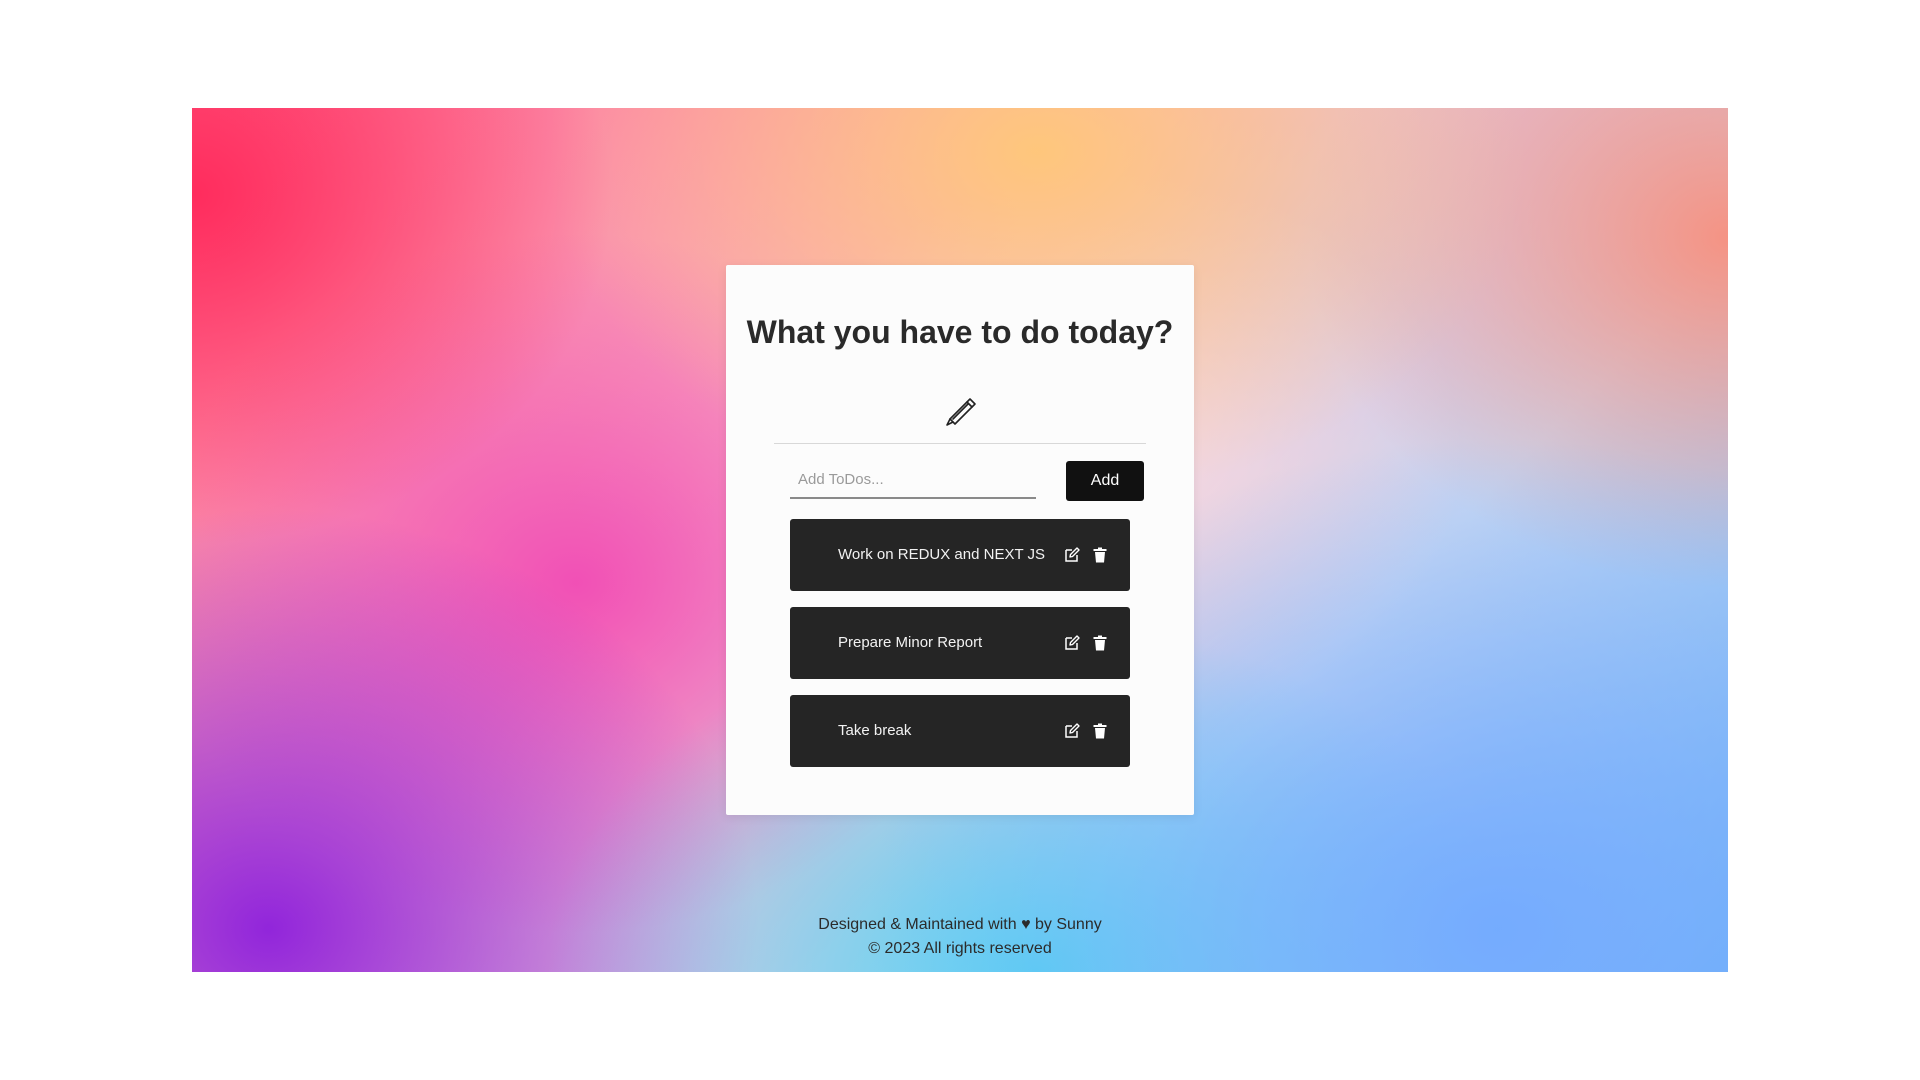 The width and height of the screenshot is (1920, 1080). What do you see at coordinates (960, 731) in the screenshot?
I see `todo-item: Take break` at bounding box center [960, 731].